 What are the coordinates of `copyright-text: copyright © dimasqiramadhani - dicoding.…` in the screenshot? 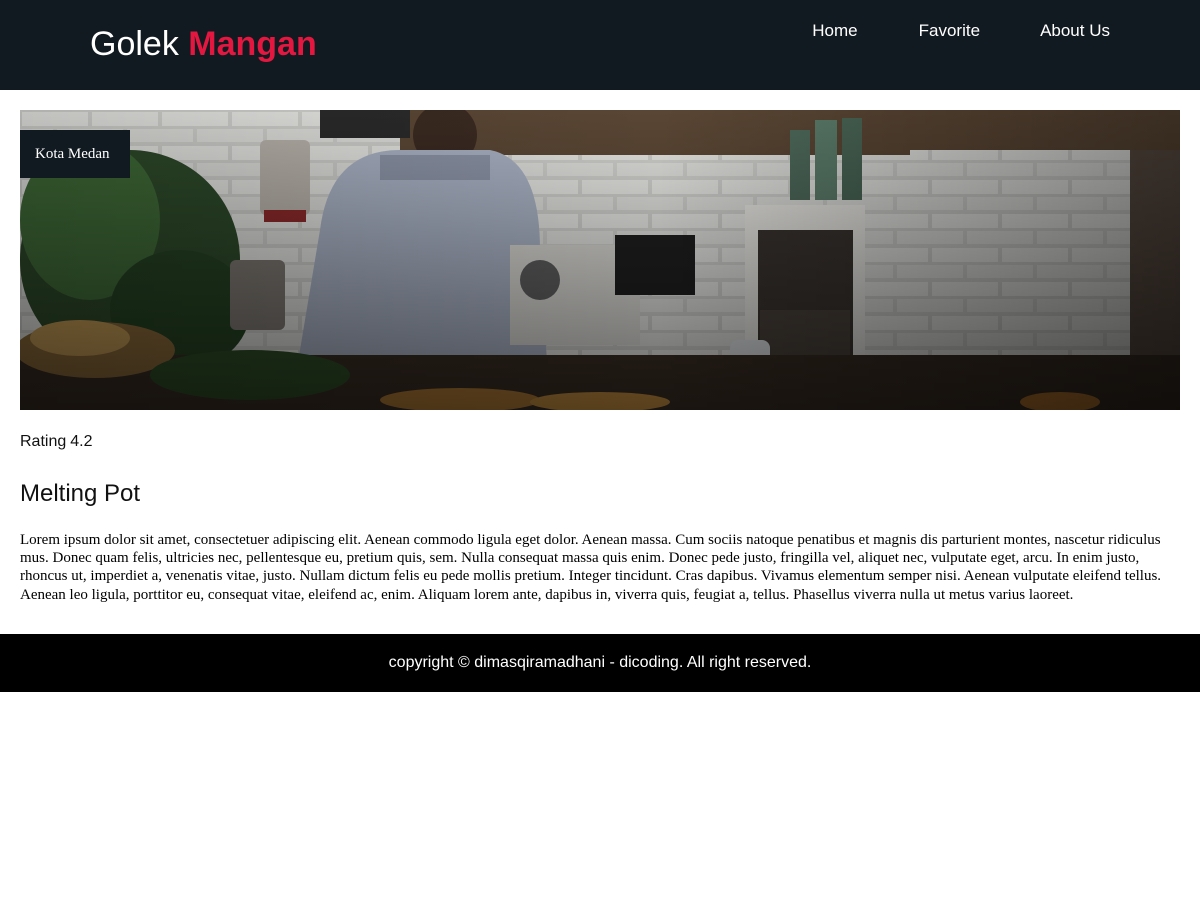 It's located at (600, 662).